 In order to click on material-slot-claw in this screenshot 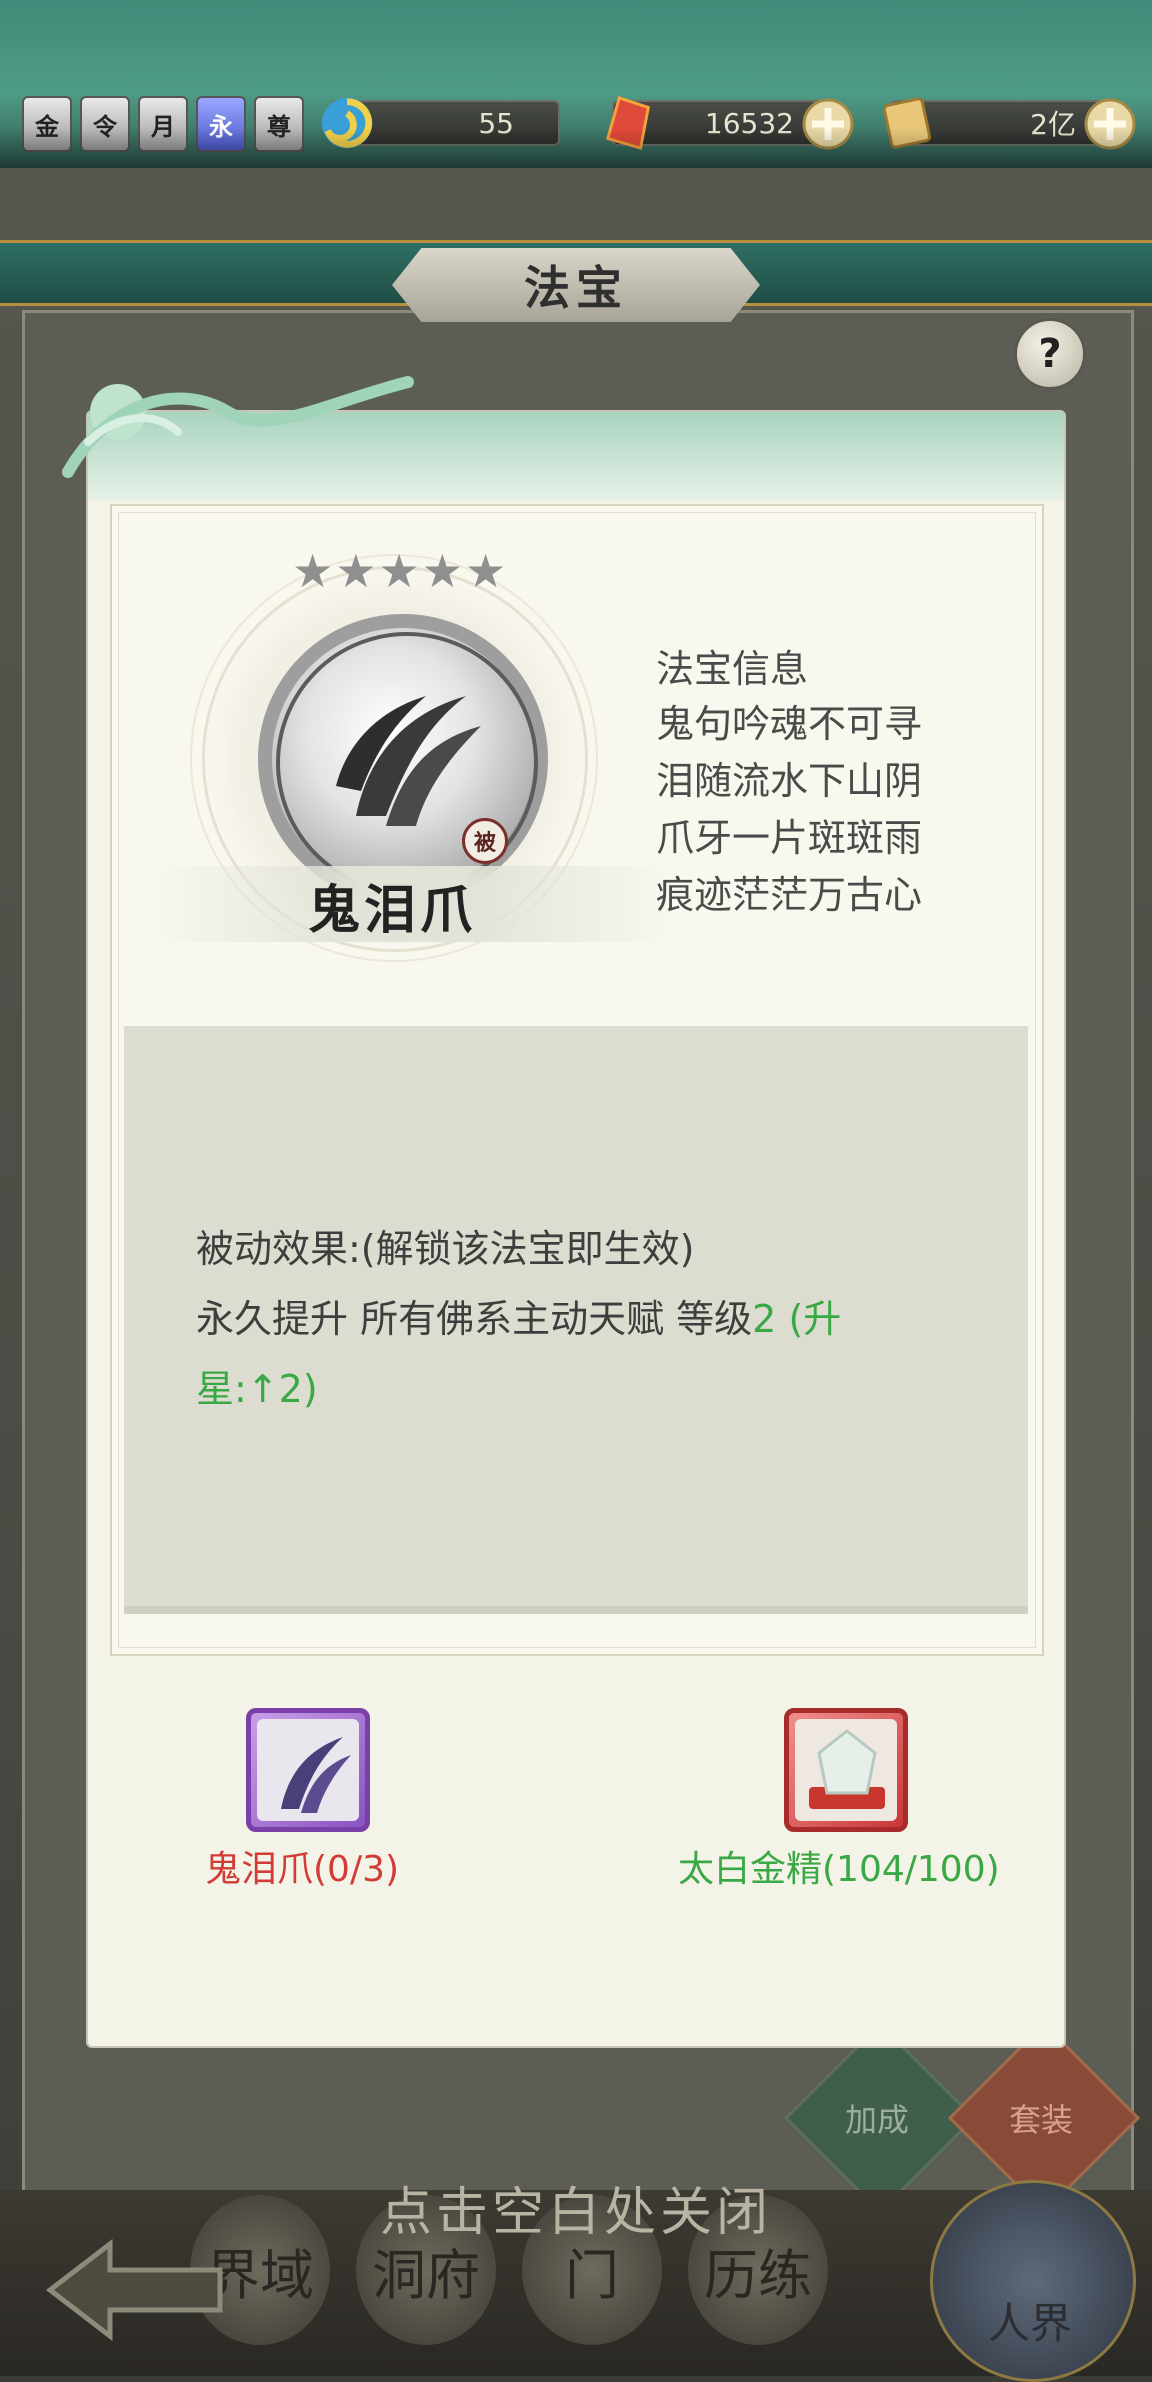, I will do `click(308, 1770)`.